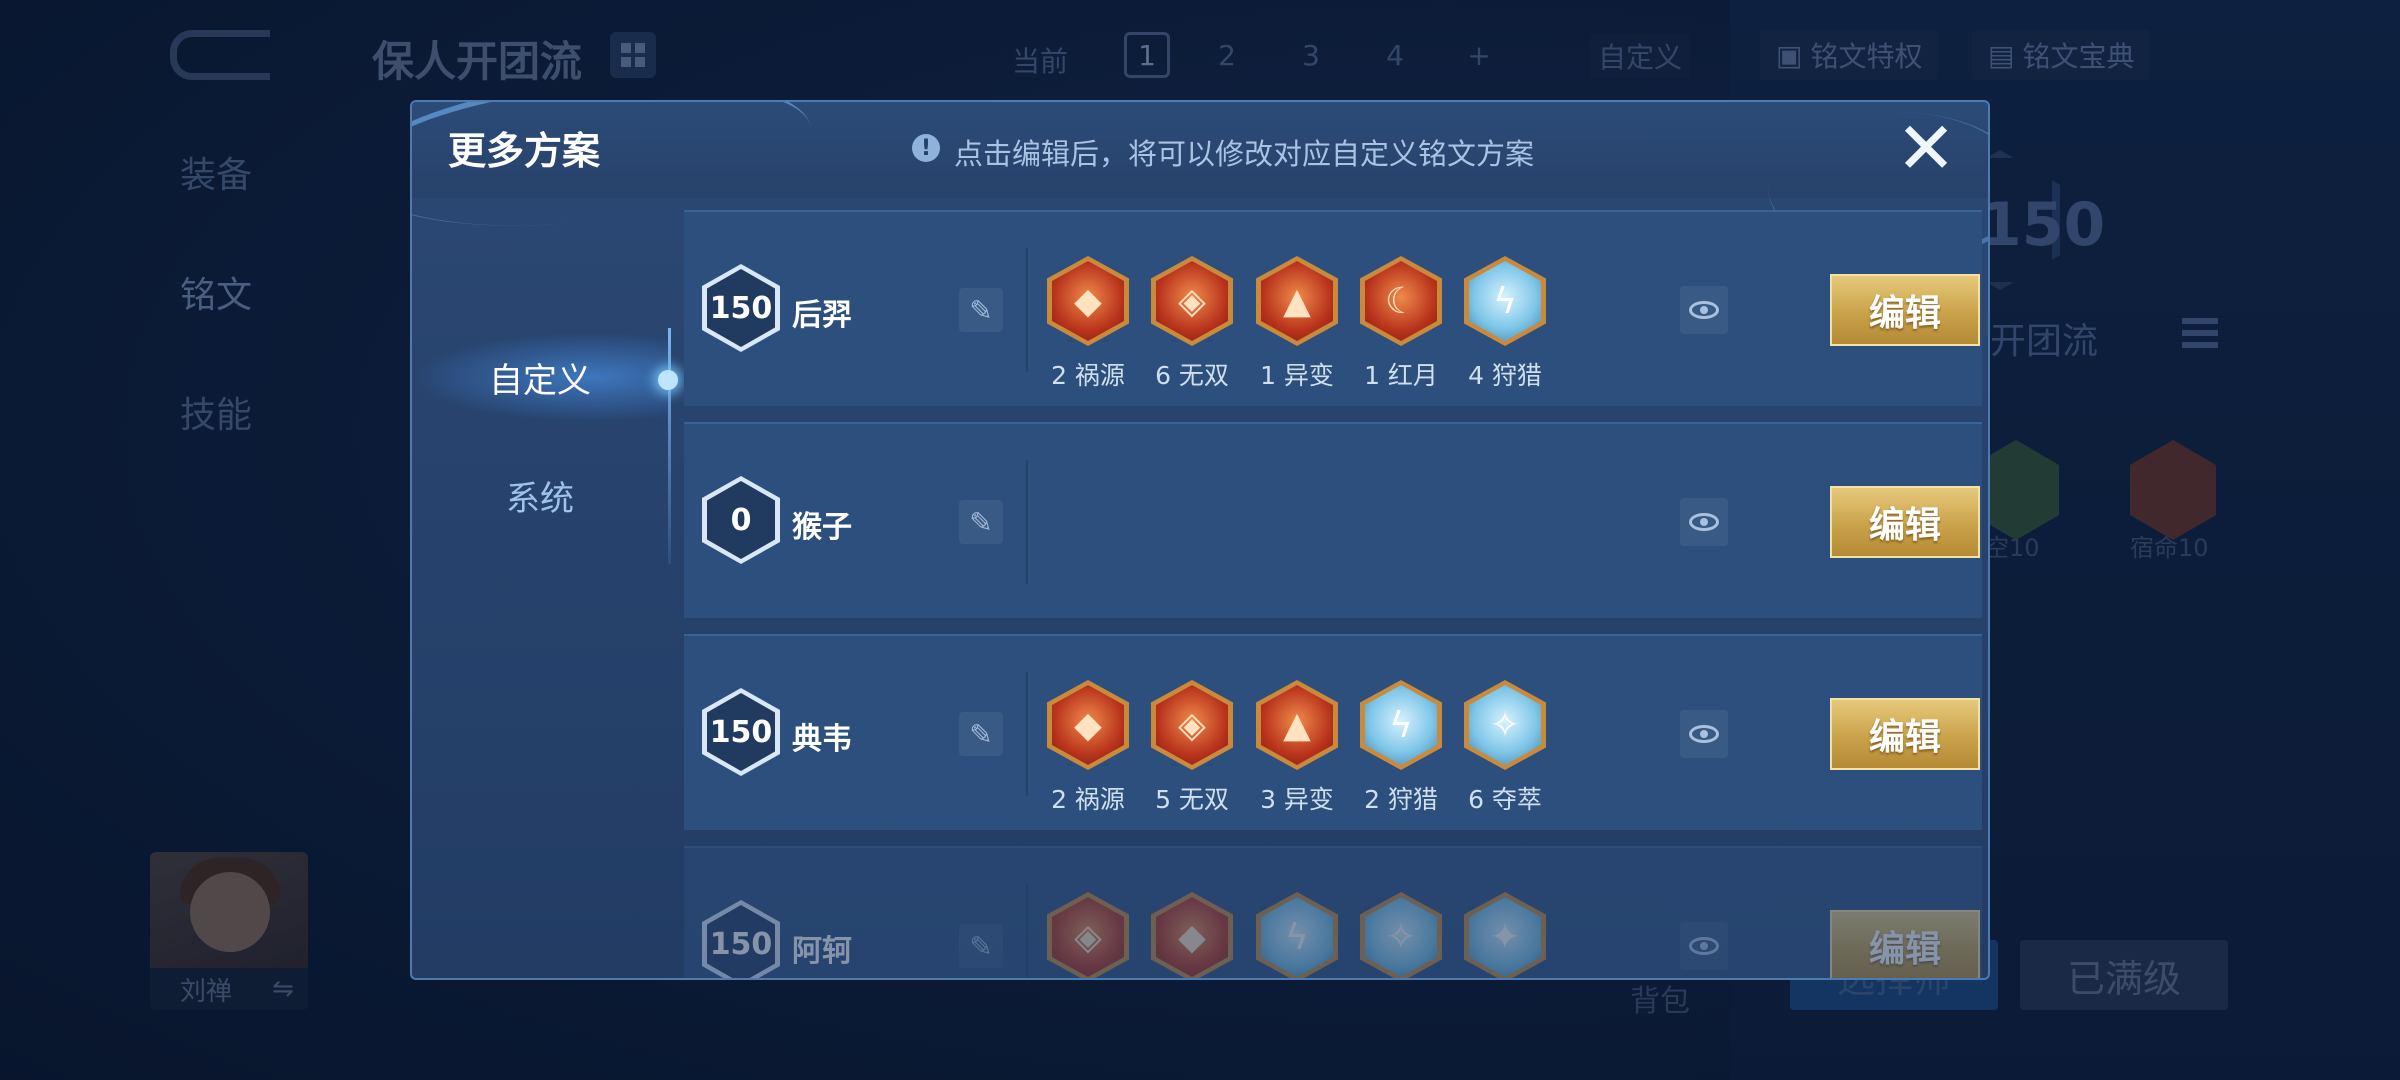 The height and width of the screenshot is (1080, 2400). Describe the element at coordinates (1926, 148) in the screenshot. I see `close-icon: ✕` at that location.